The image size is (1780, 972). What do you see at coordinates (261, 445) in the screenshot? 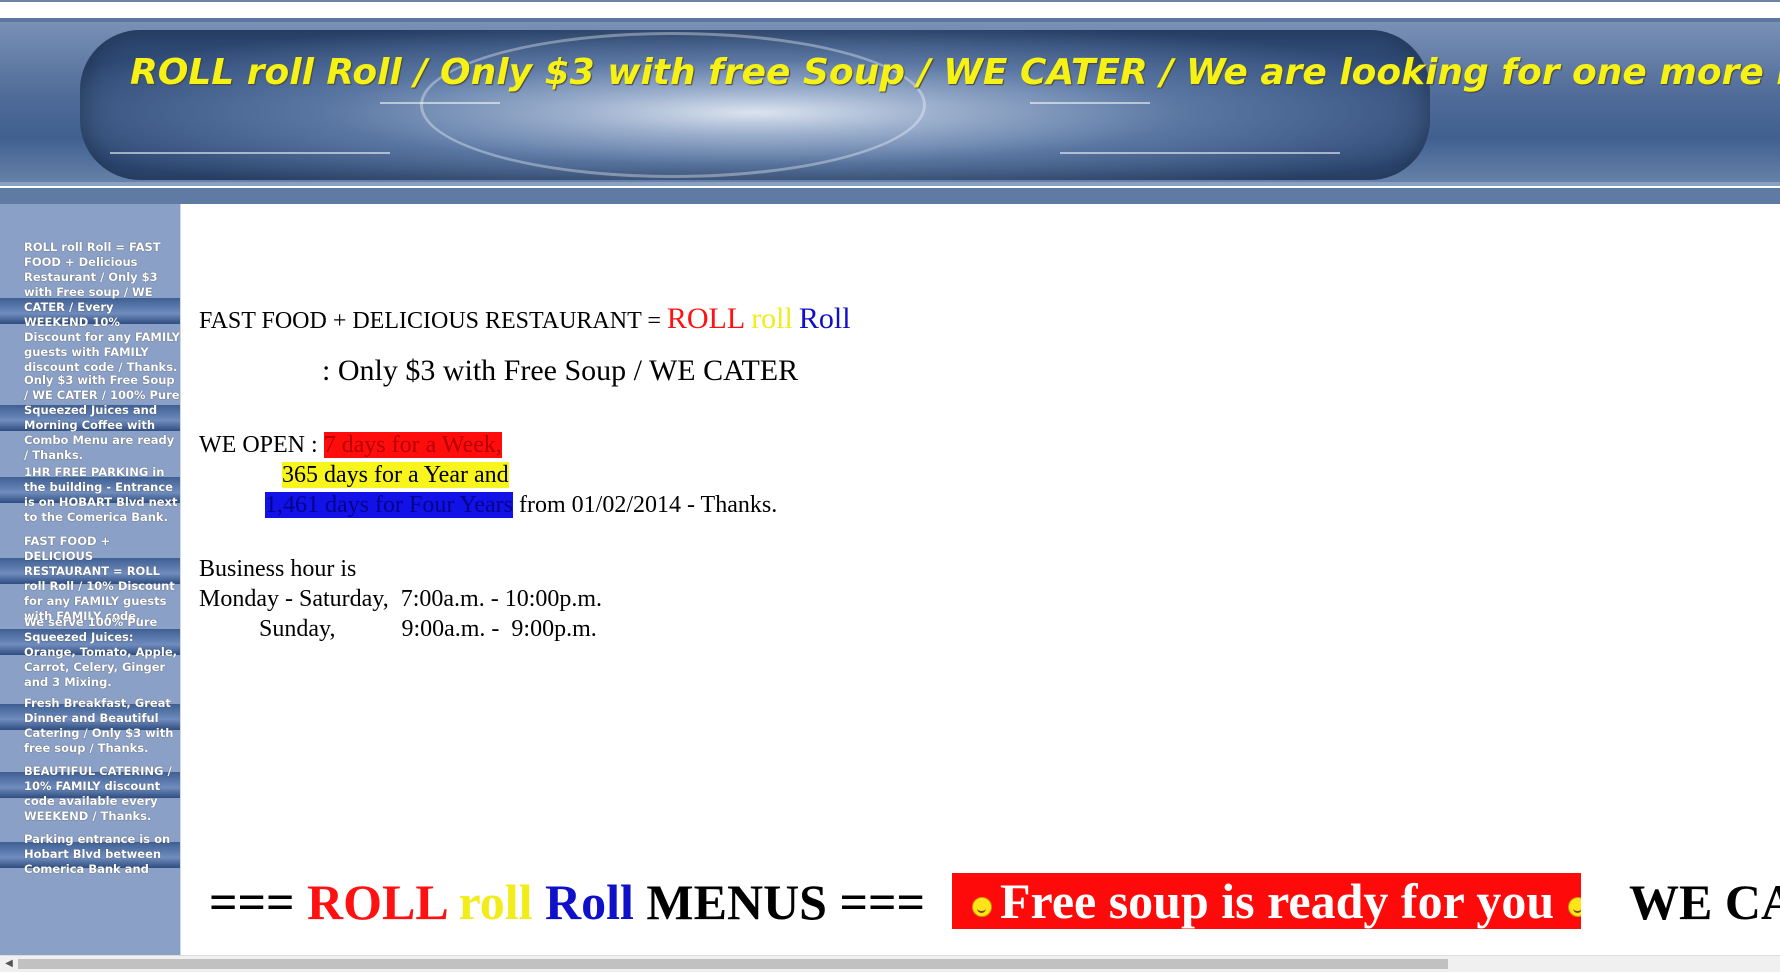
I see `open-label: WE OPEN :` at bounding box center [261, 445].